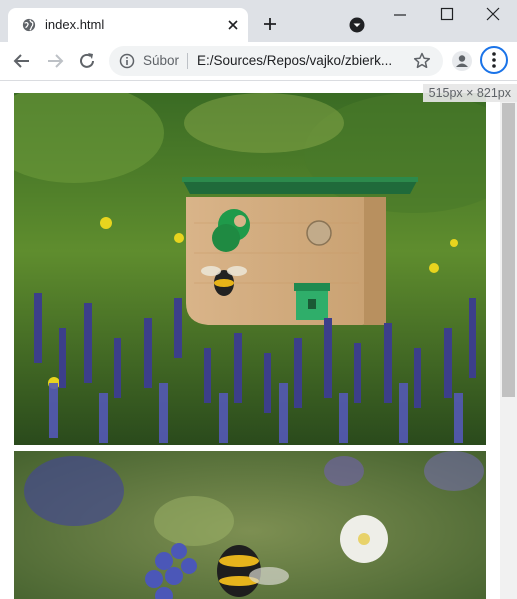  I want to click on viewport-size-badge: 515px × 821px, so click(469, 93).